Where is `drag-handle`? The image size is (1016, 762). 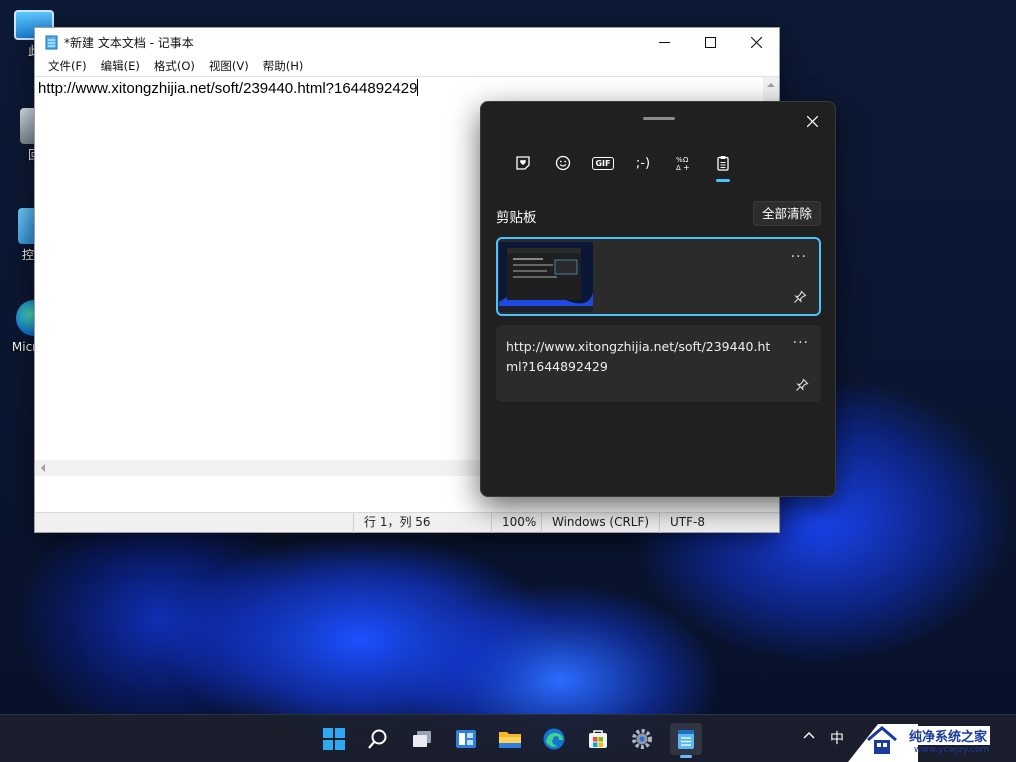
drag-handle is located at coordinates (659, 118).